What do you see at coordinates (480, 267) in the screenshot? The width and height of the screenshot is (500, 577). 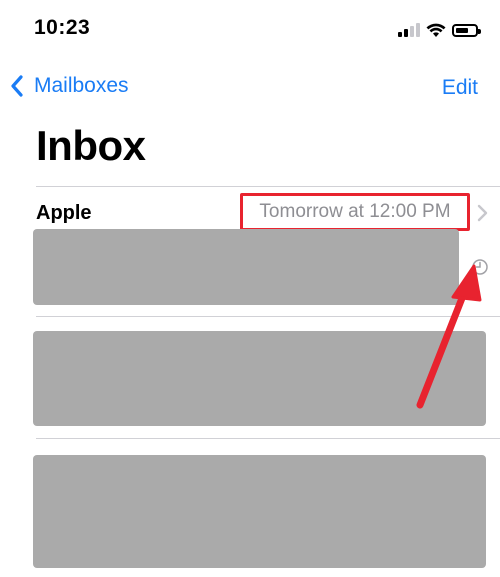 I see `clock-icon` at bounding box center [480, 267].